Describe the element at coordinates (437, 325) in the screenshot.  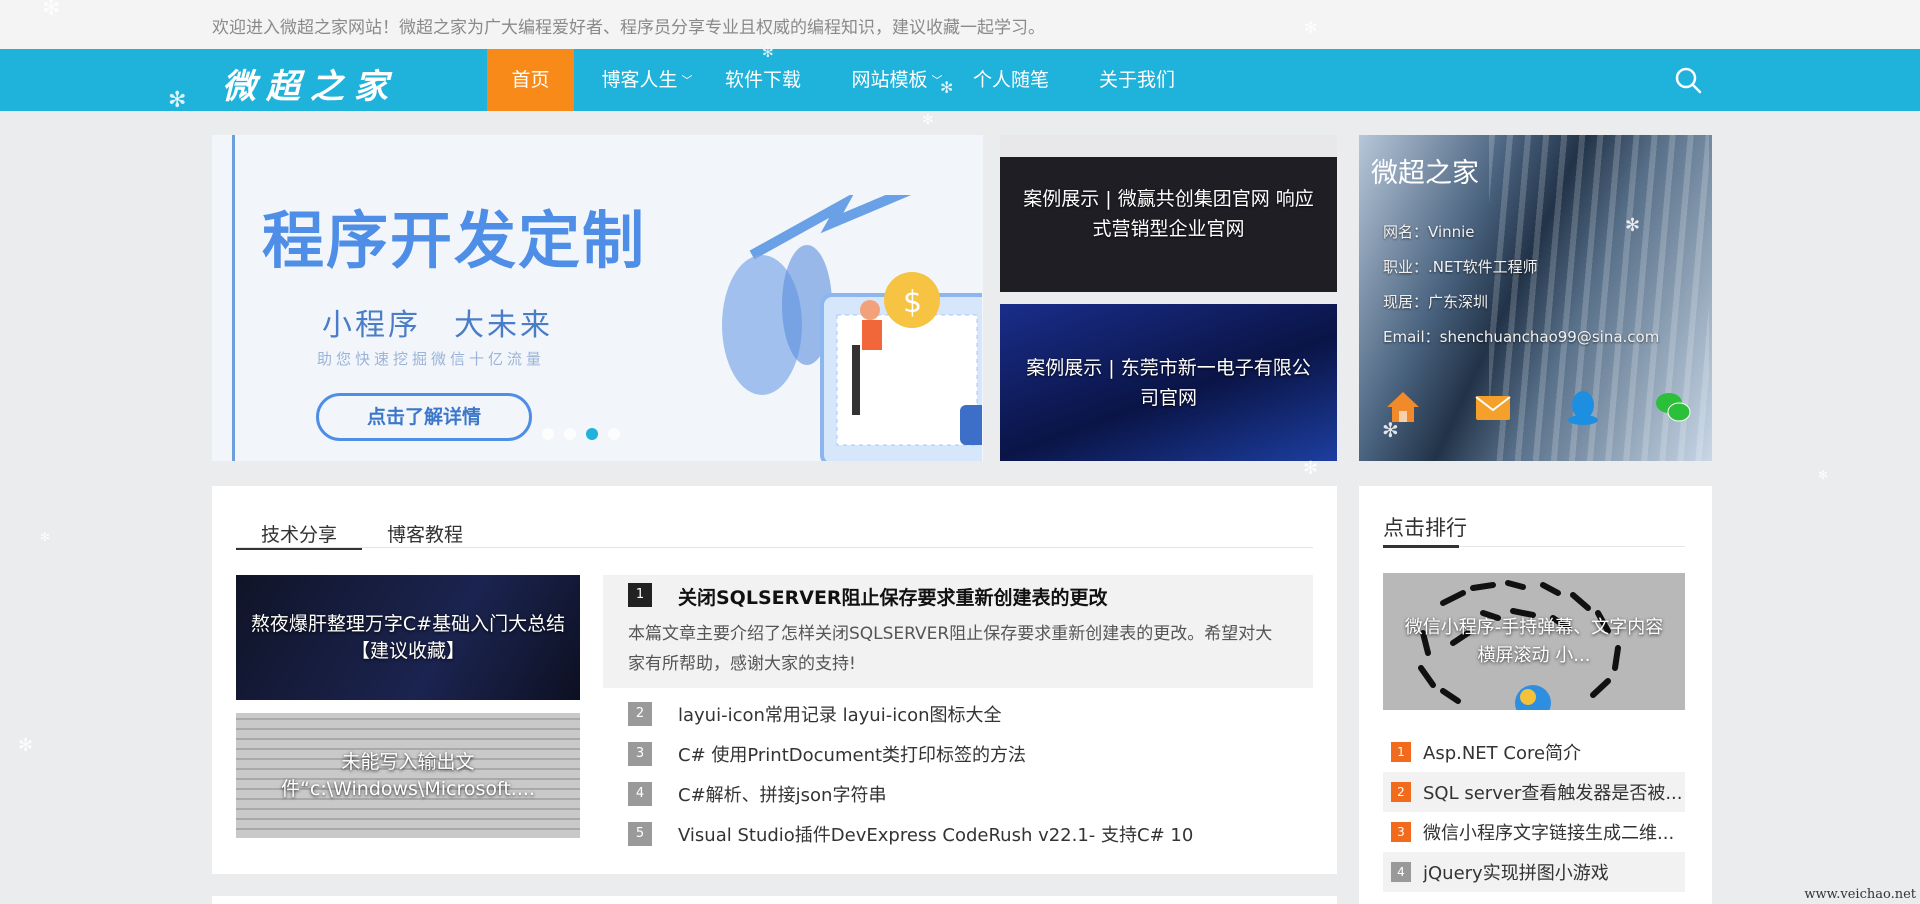
I see `hero-subline: 小程序 大未来` at that location.